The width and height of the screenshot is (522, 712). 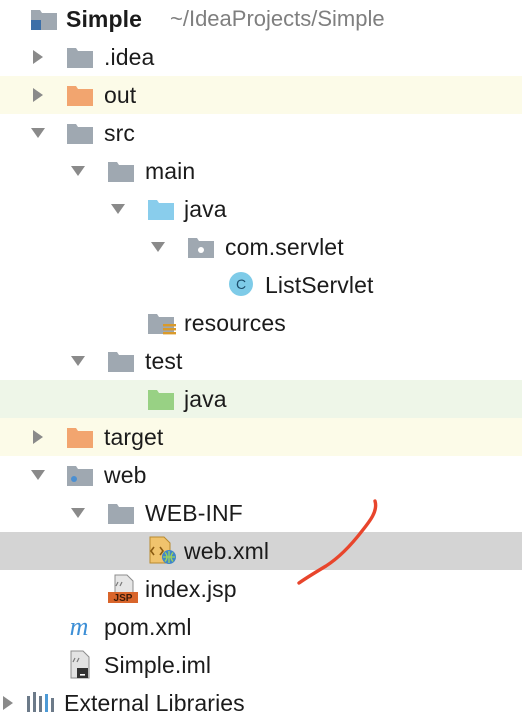 What do you see at coordinates (261, 361) in the screenshot?
I see `tree-row-test: test` at bounding box center [261, 361].